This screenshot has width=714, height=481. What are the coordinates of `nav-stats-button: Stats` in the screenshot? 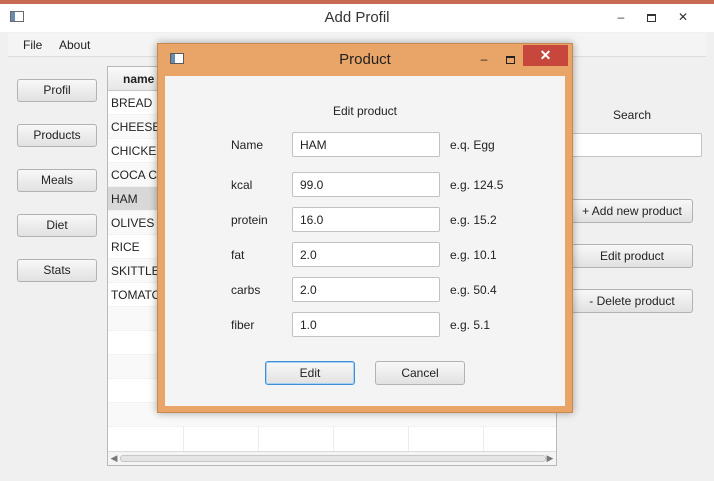 It's located at (57, 270).